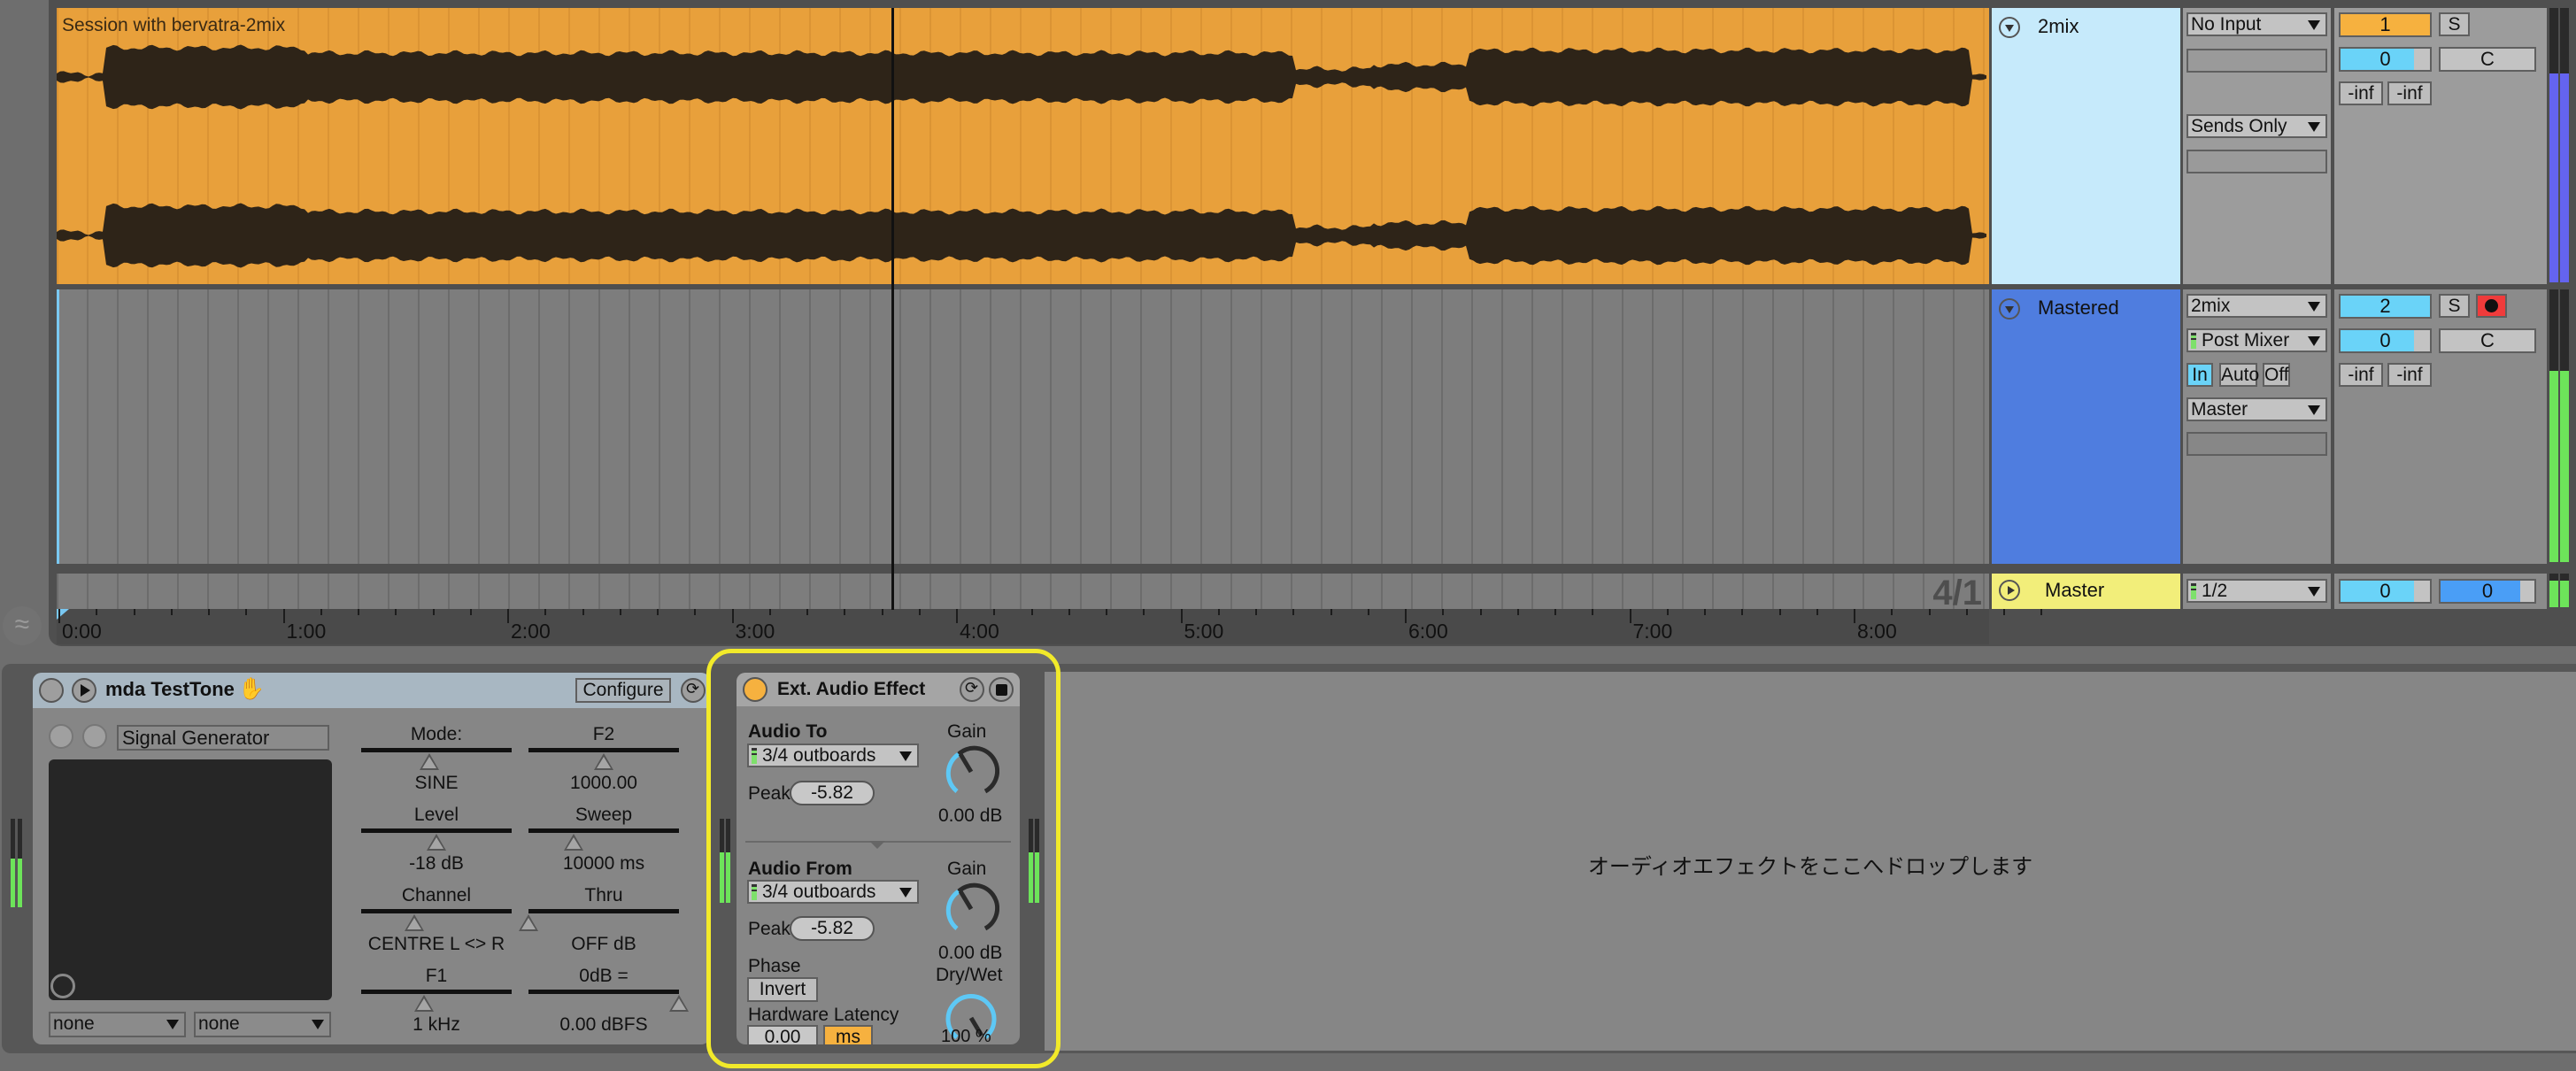  I want to click on preset-name-field: Signal Generator, so click(223, 738).